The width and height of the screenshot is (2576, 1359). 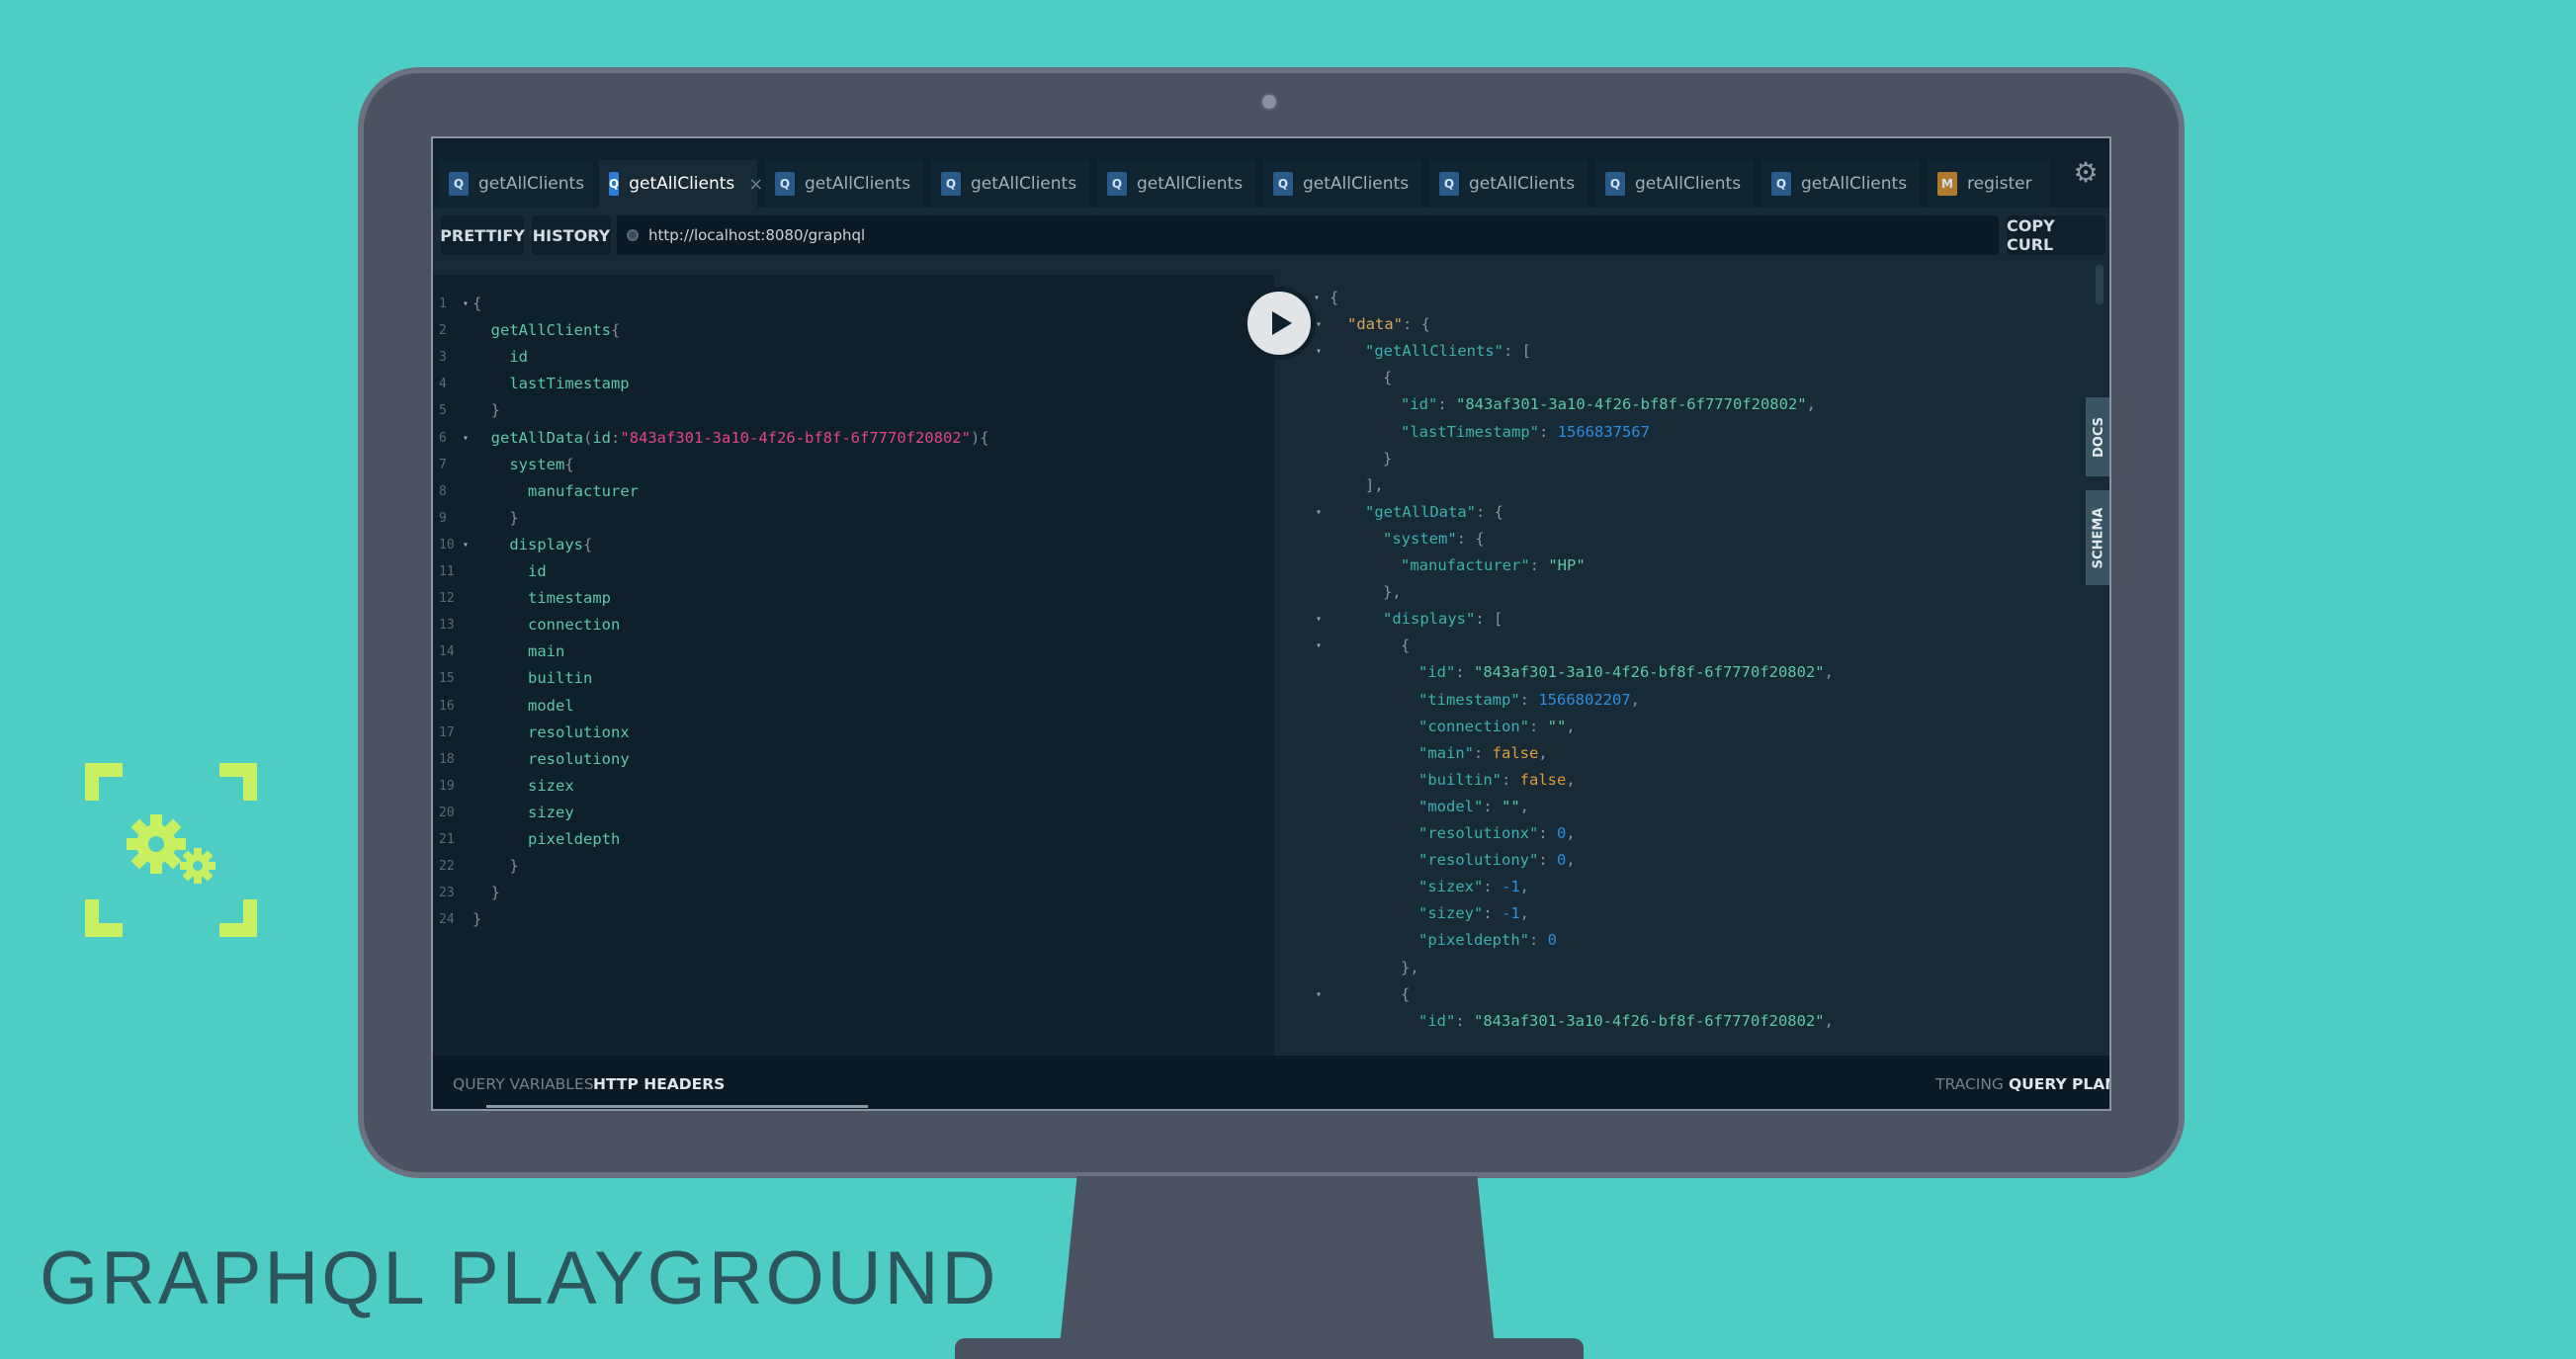 I want to click on result-line: "getAllClients": [, so click(x=1448, y=351).